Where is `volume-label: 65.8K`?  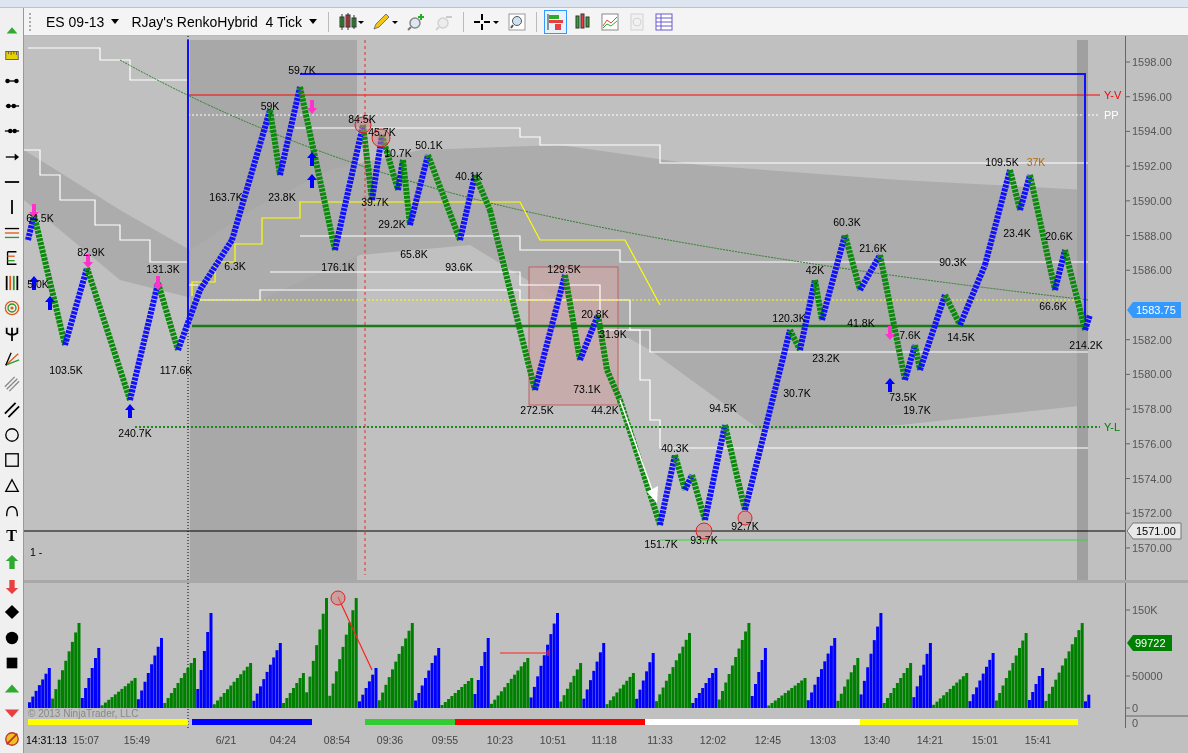 volume-label: 65.8K is located at coordinates (414, 254).